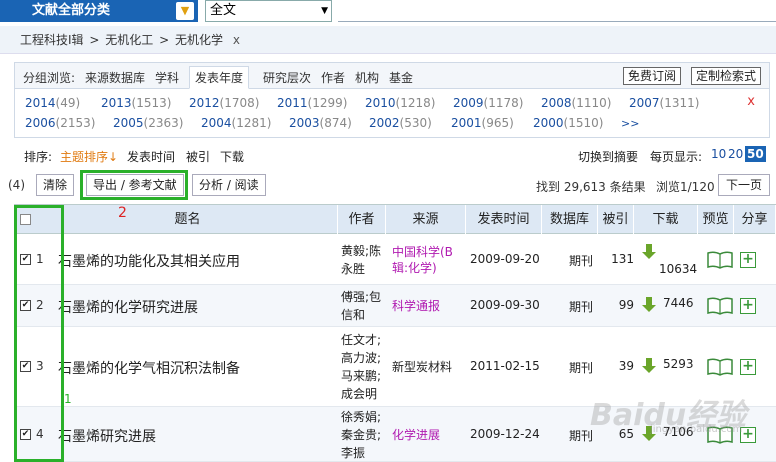 Image resolution: width=776 pixels, height=462 pixels. I want to click on free-subscribe-button: 免费订阅, so click(652, 76).